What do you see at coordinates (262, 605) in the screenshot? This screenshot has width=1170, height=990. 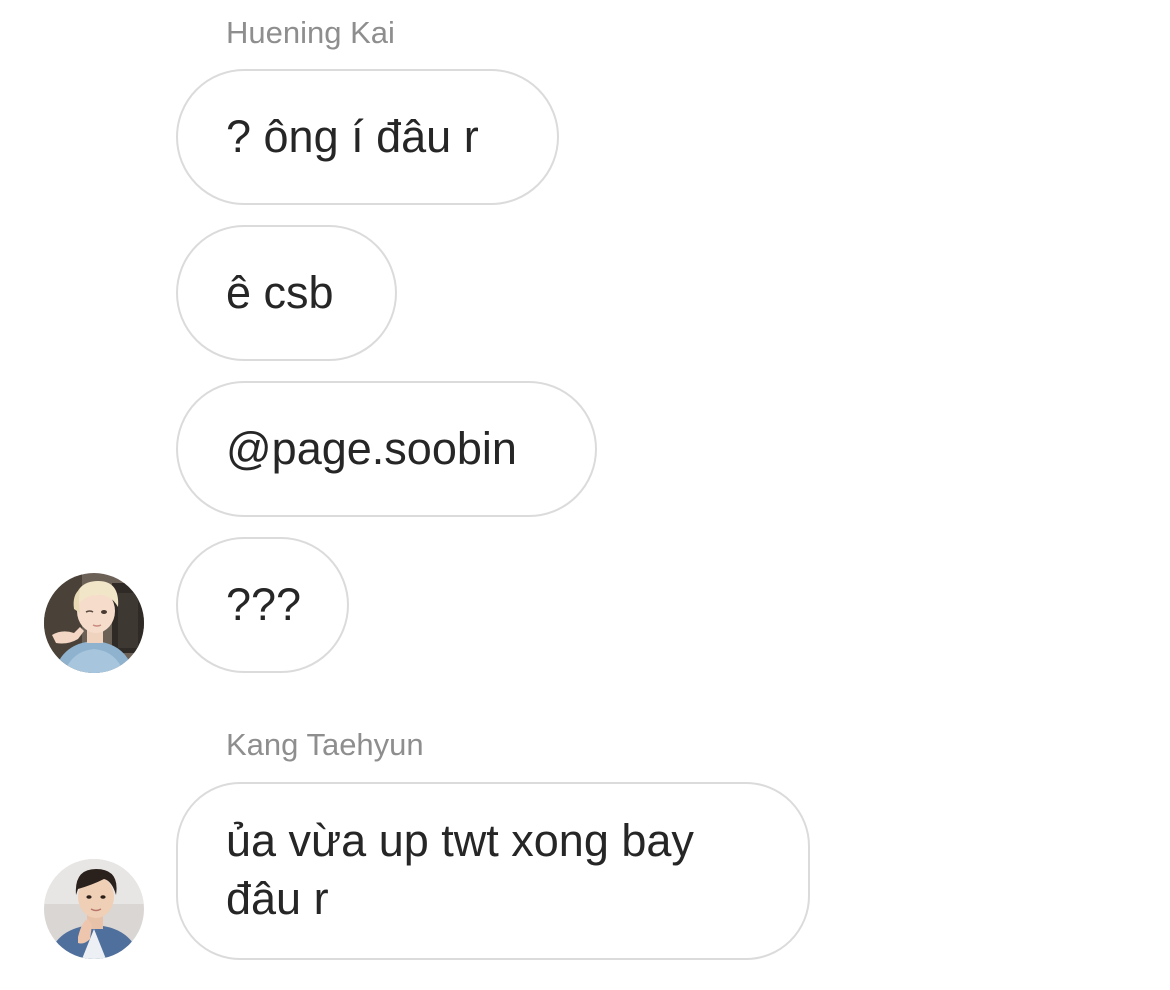 I see `message-bubble: ???` at bounding box center [262, 605].